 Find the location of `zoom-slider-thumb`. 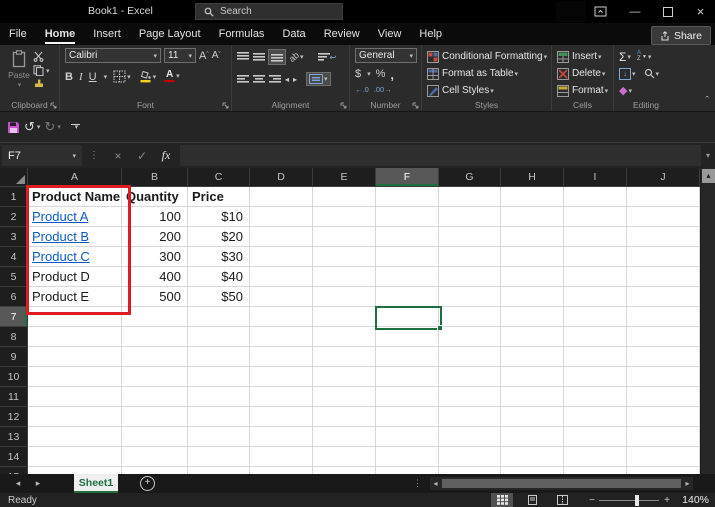

zoom-slider-thumb is located at coordinates (637, 500).